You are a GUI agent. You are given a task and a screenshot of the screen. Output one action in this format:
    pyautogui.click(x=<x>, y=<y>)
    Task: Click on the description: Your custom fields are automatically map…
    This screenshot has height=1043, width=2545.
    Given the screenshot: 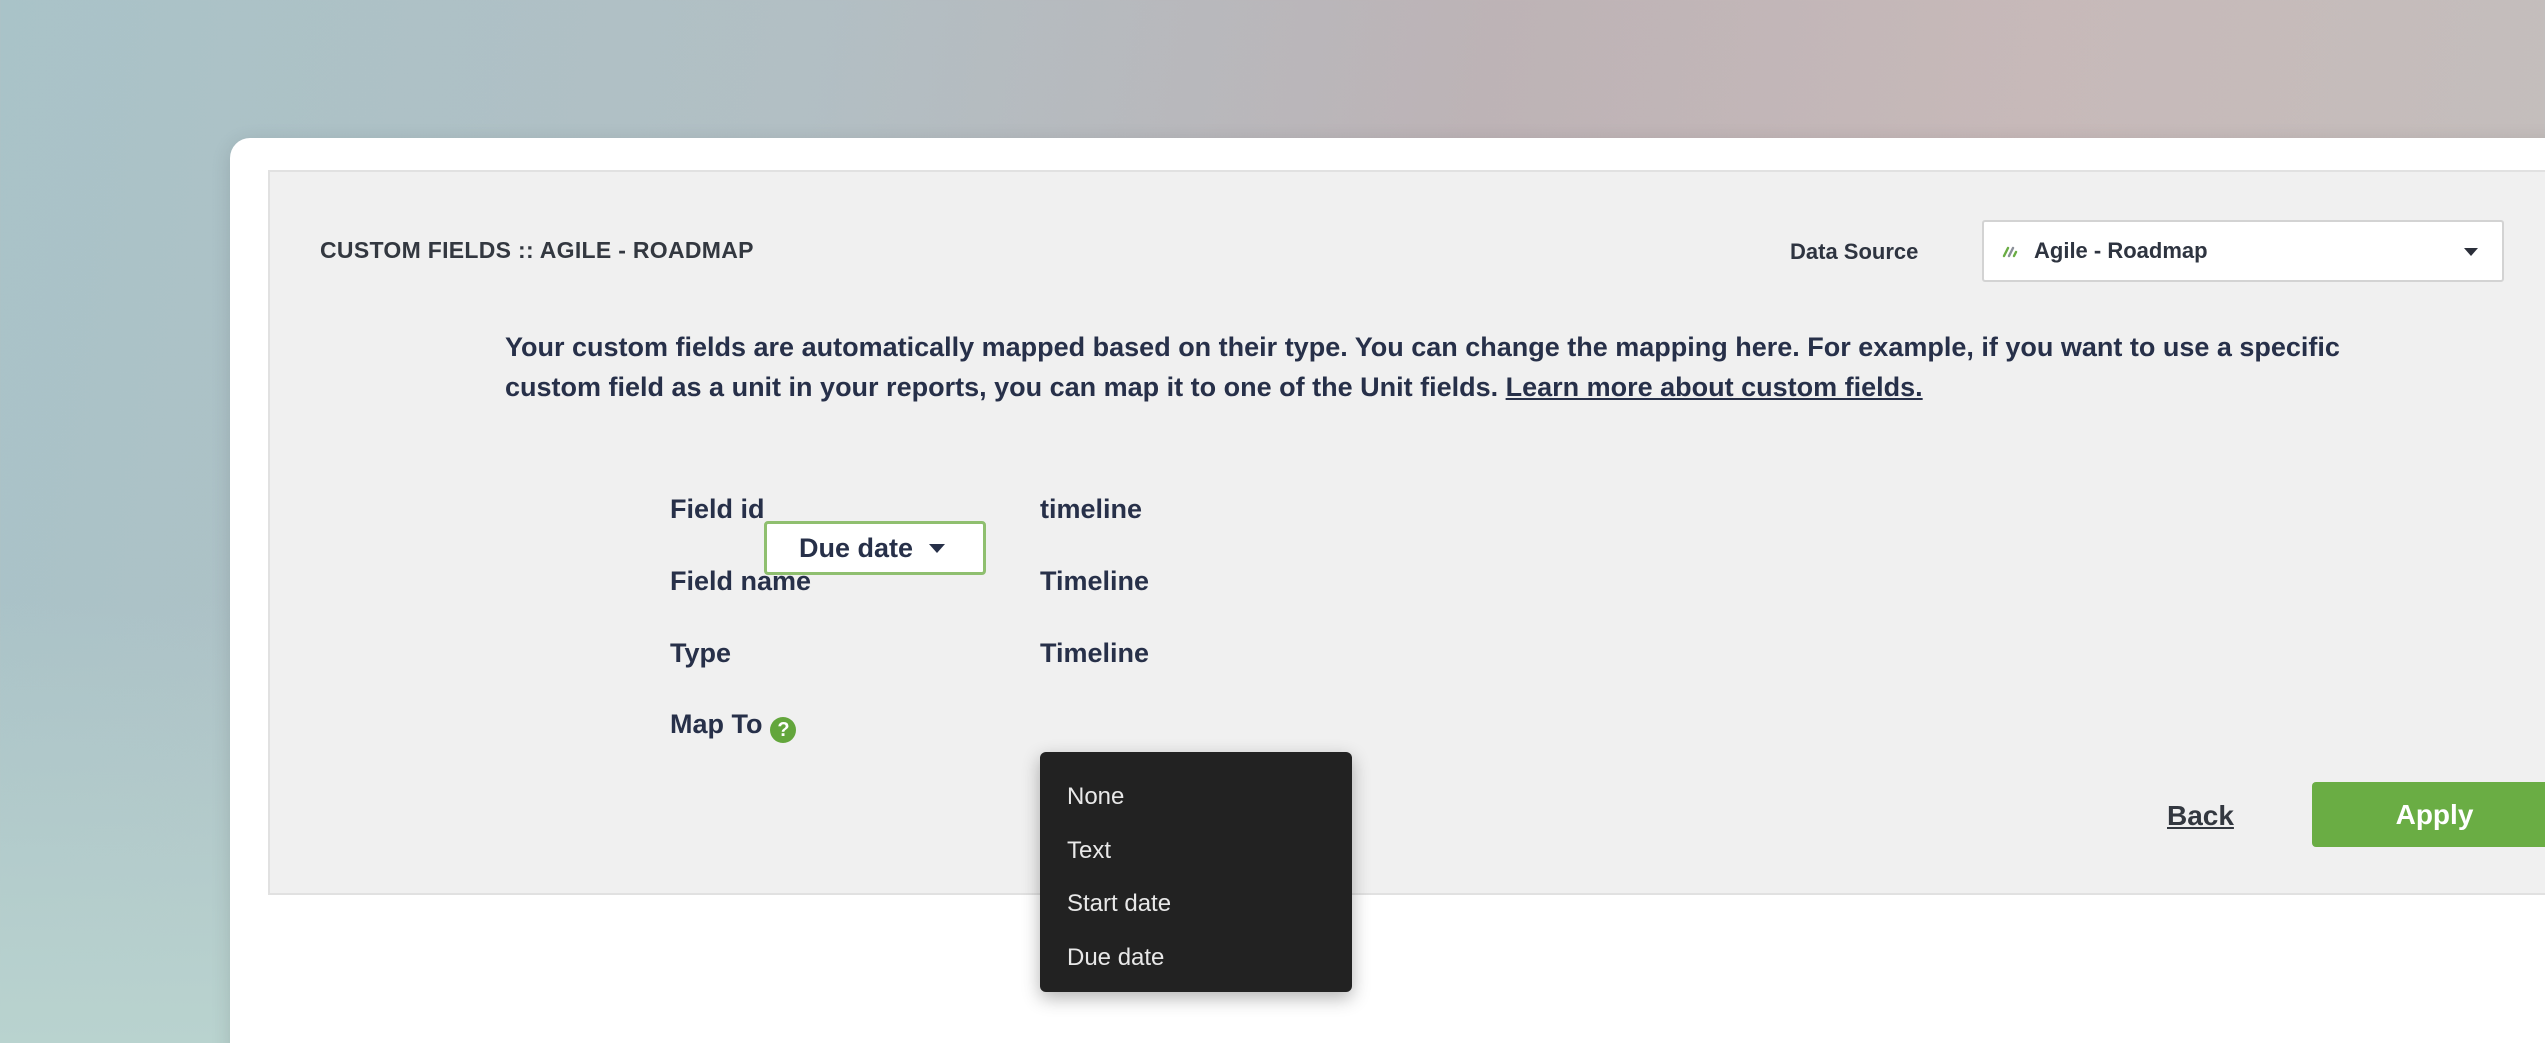 What is the action you would take?
    pyautogui.click(x=1455, y=367)
    